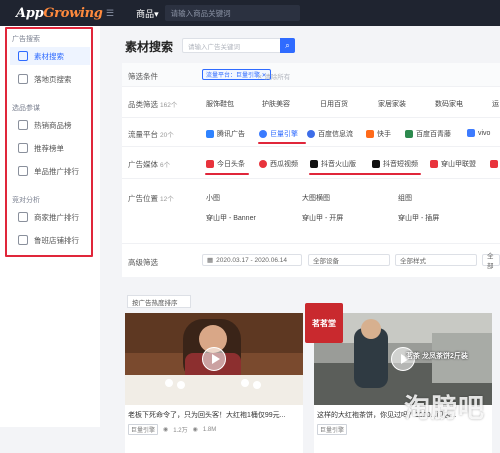  I want to click on grid-icon, so click(23, 56).